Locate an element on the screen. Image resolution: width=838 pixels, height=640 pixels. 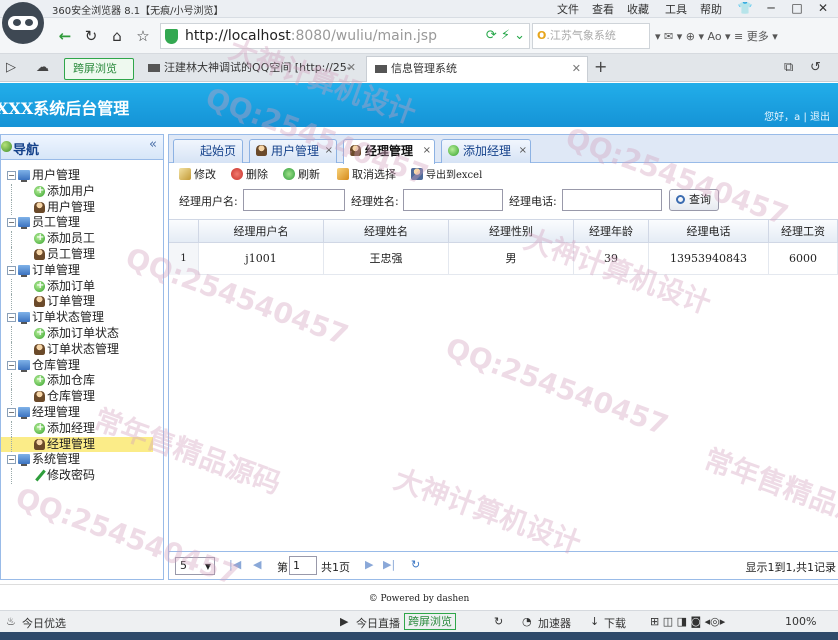
nav-group: − 经理管理 is located at coordinates (82, 413).